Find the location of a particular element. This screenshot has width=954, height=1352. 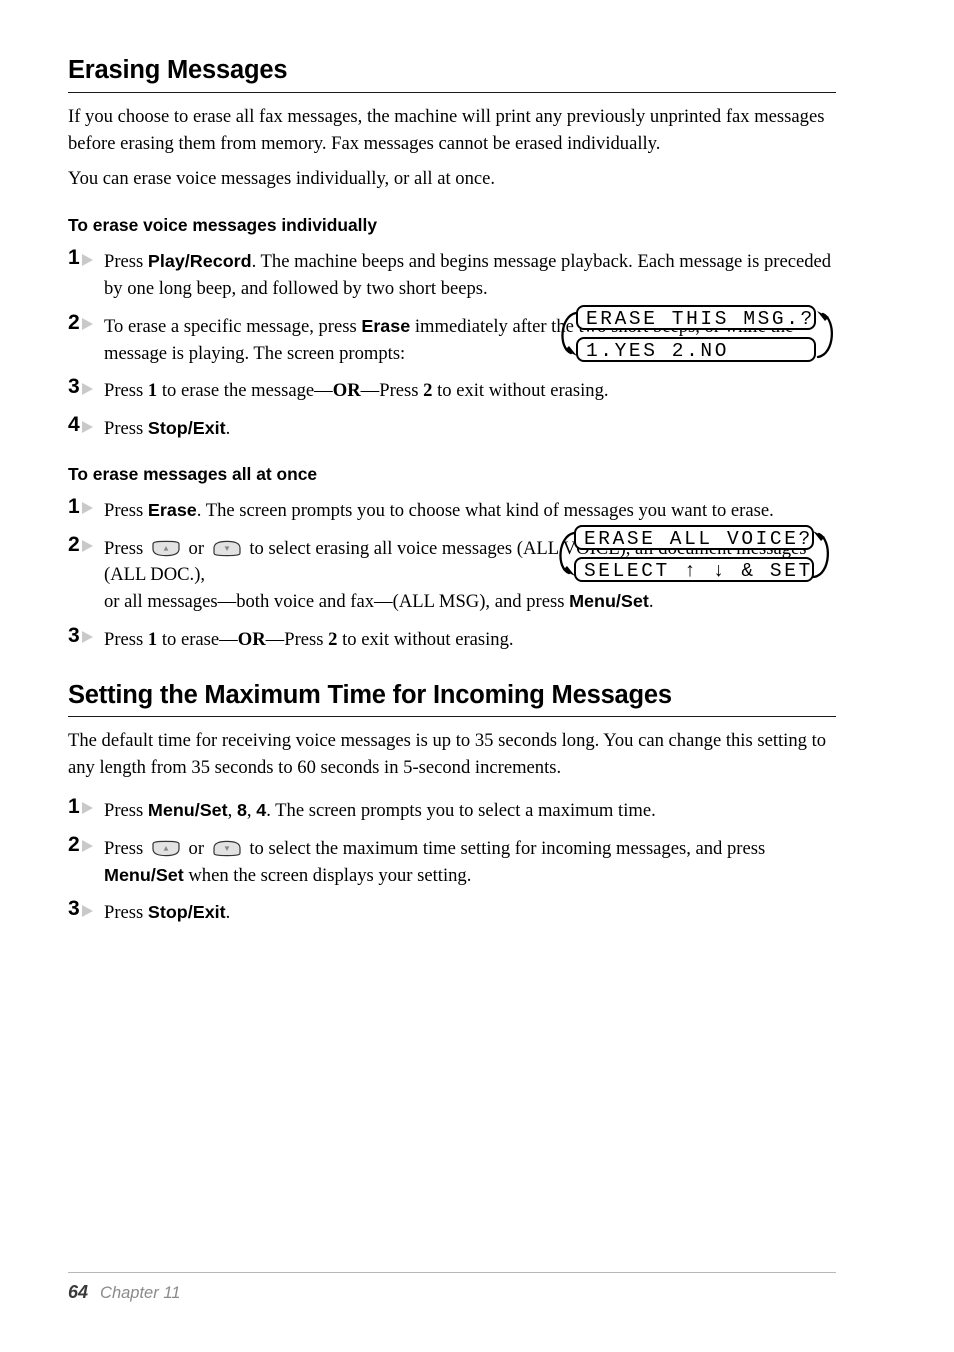

lcd-line-1: ERASE ALL VOICE? is located at coordinates (694, 537).